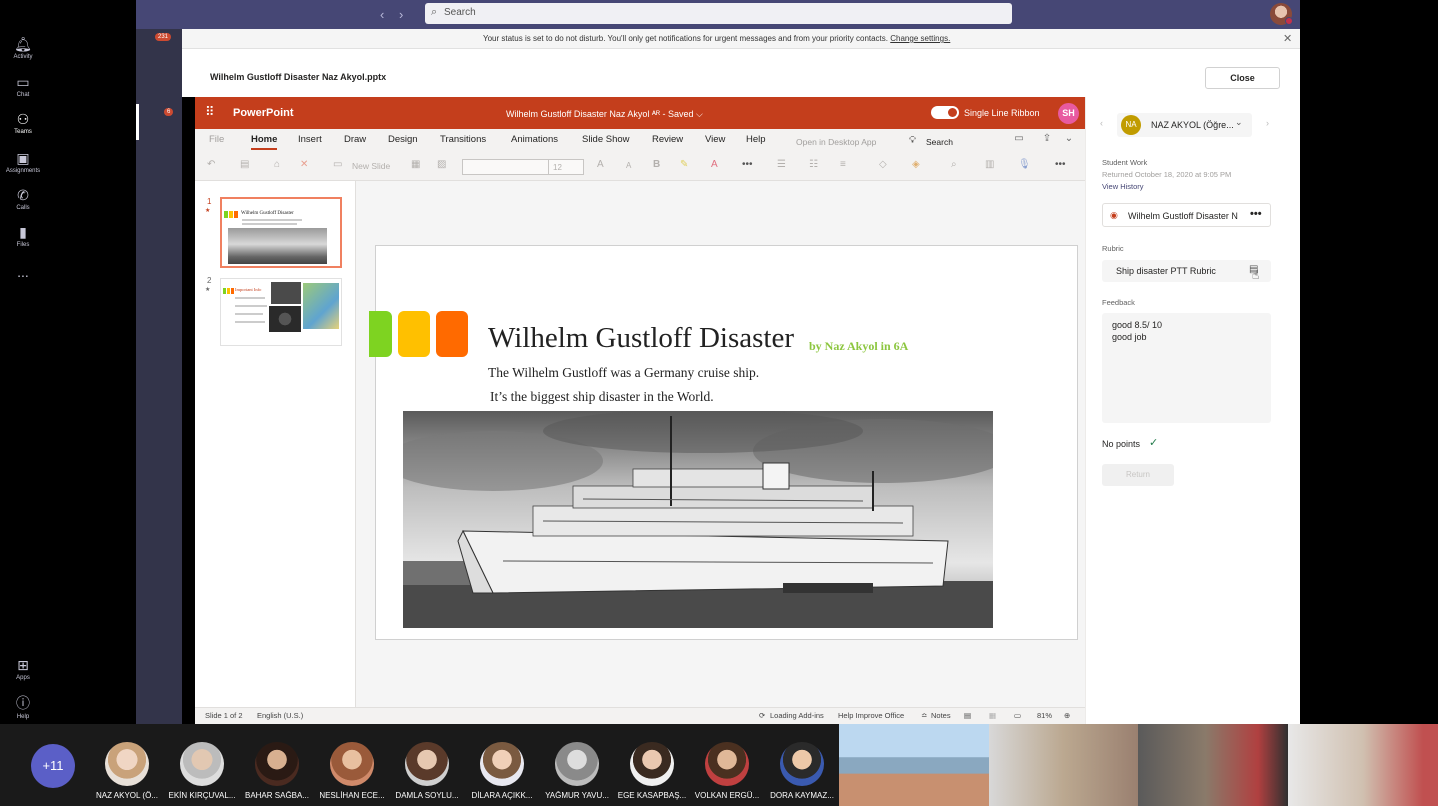 The height and width of the screenshot is (806, 1438). What do you see at coordinates (939, 142) in the screenshot?
I see `ribbon-search: Search` at bounding box center [939, 142].